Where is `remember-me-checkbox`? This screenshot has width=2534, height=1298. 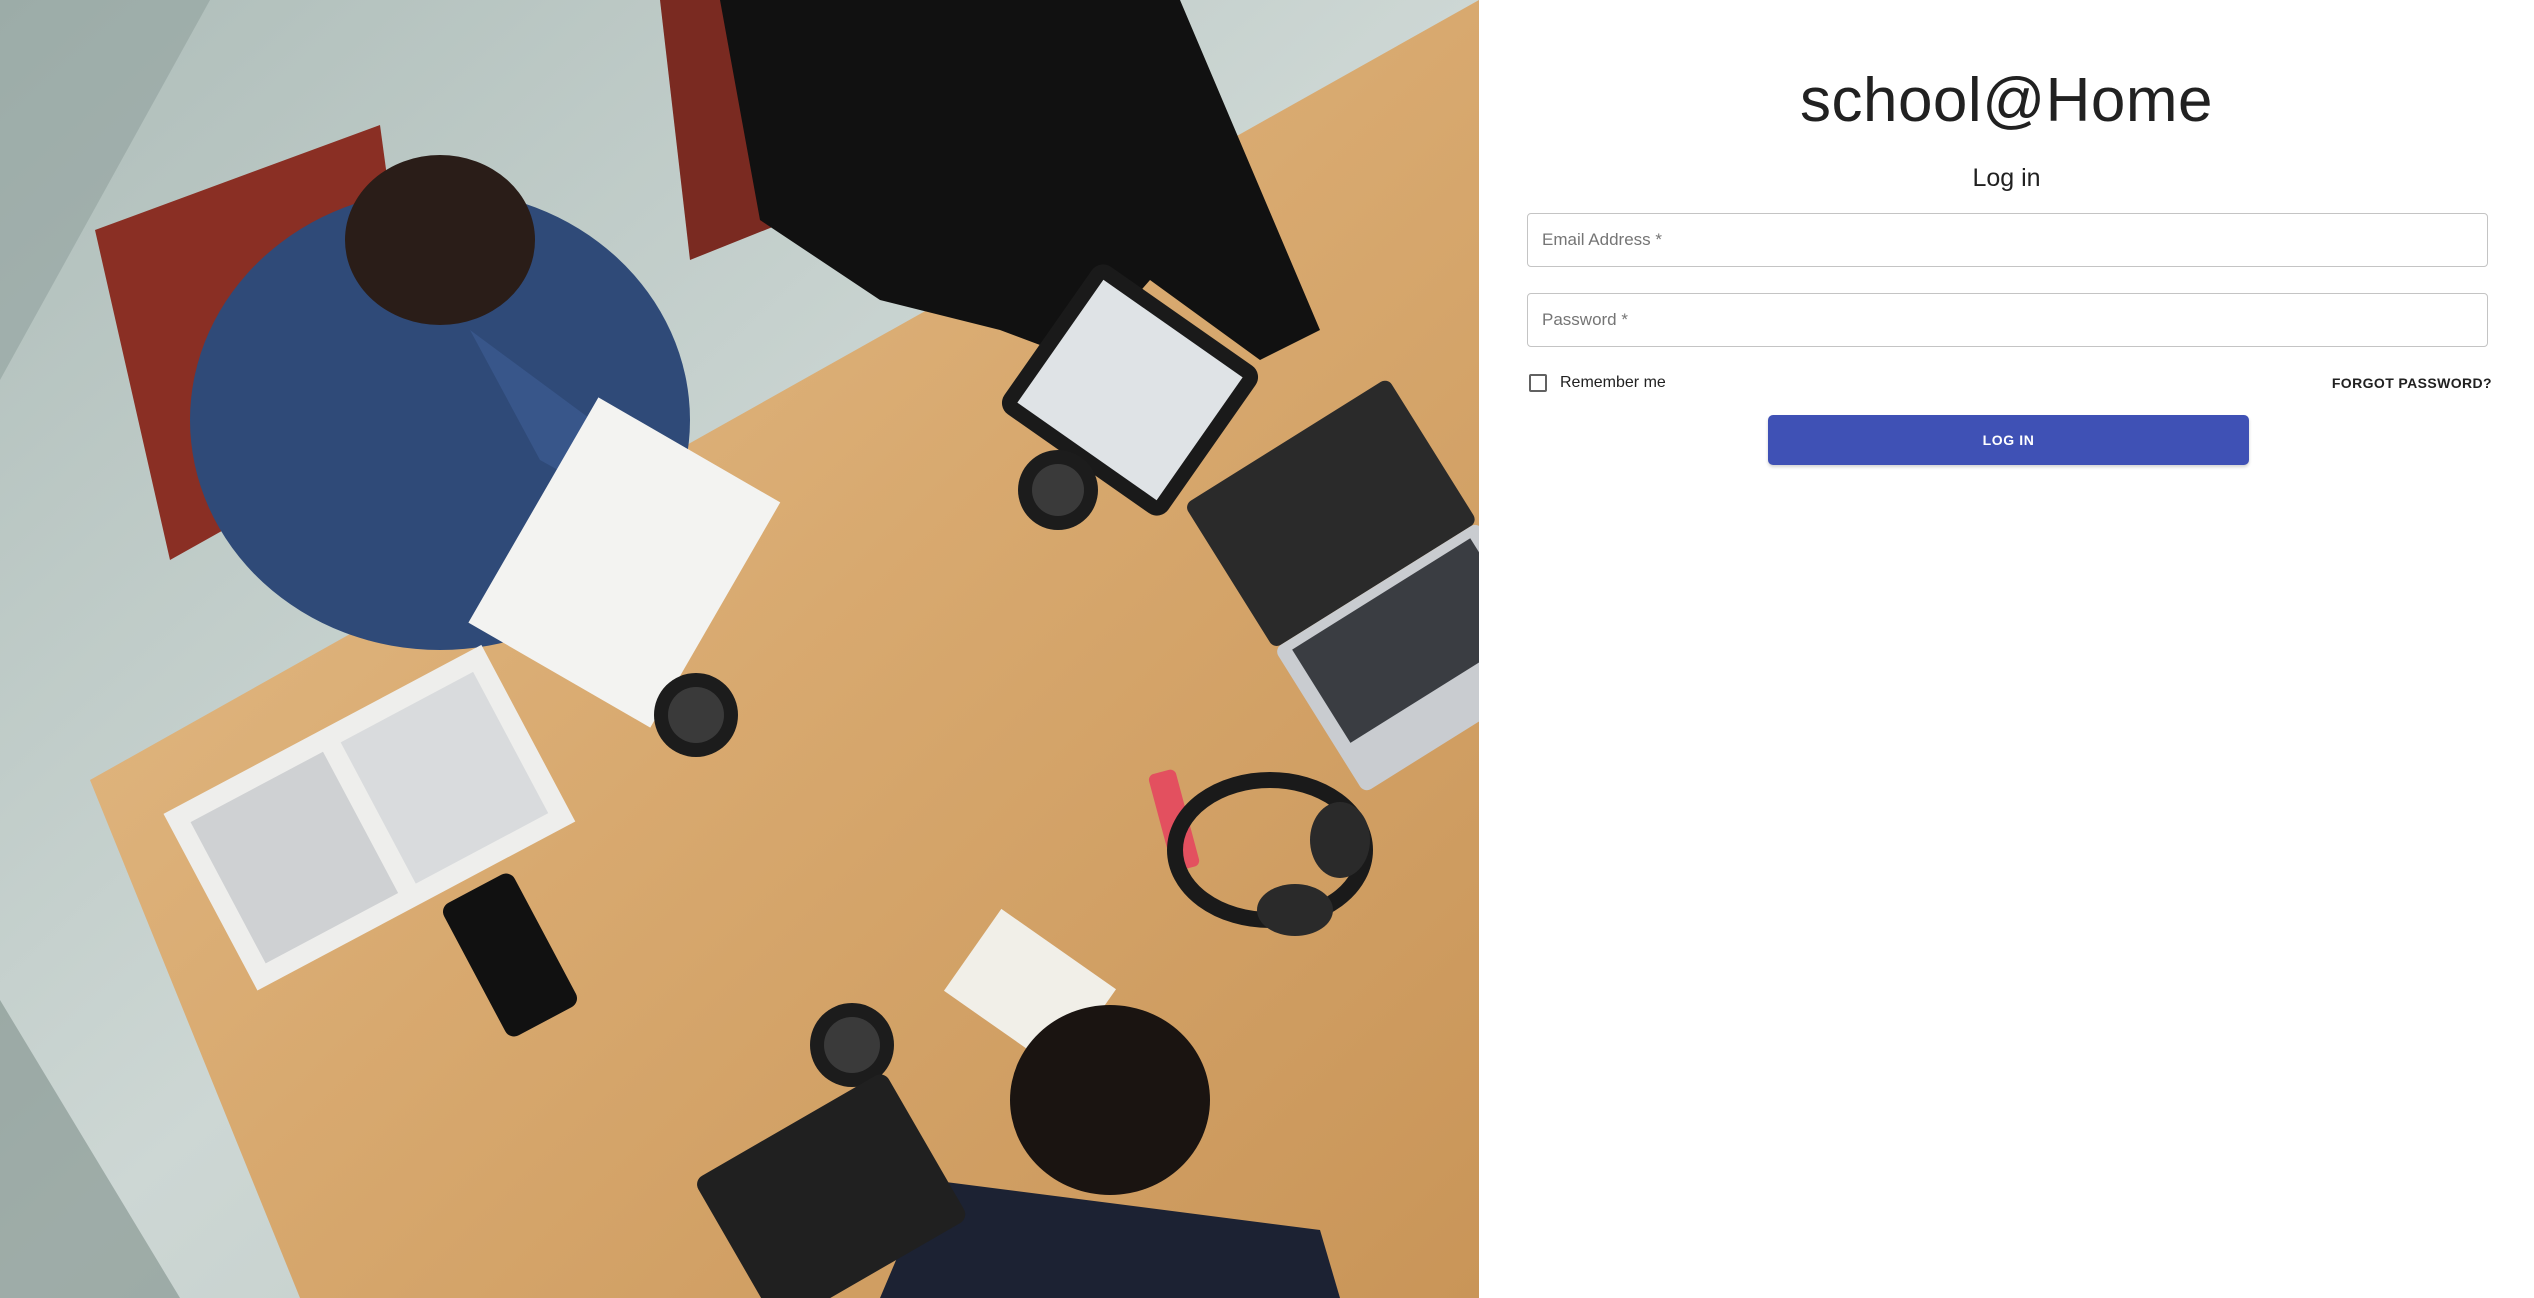
remember-me-checkbox is located at coordinates (1538, 383).